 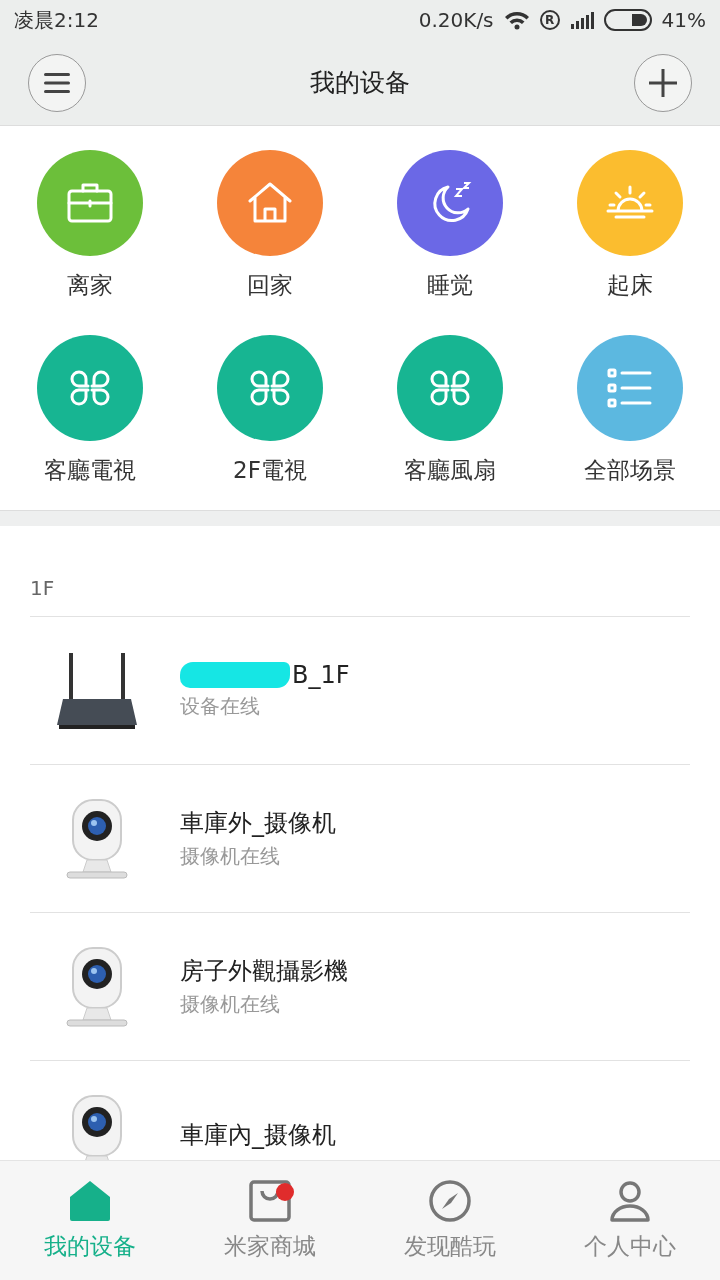 I want to click on section-title: 1F, so click(x=43, y=588).